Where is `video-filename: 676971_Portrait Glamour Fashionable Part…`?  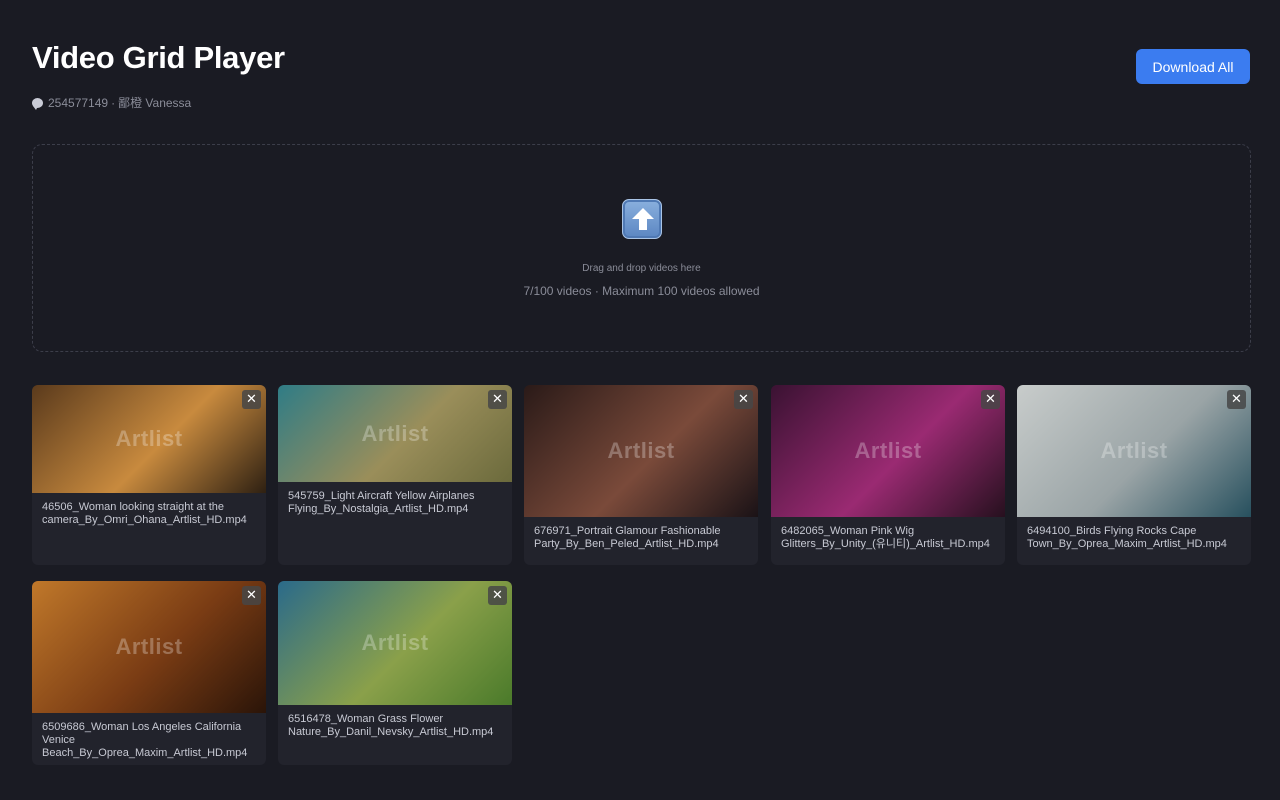
video-filename: 676971_Portrait Glamour Fashionable Part… is located at coordinates (627, 537).